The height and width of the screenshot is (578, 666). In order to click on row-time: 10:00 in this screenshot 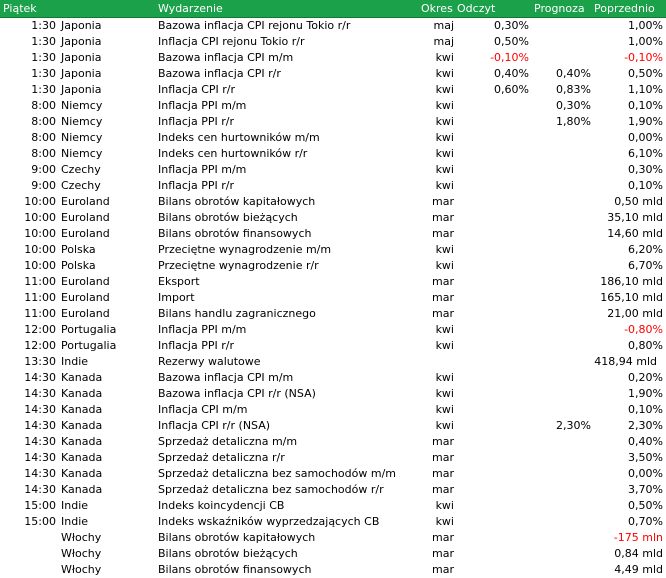, I will do `click(40, 201)`.